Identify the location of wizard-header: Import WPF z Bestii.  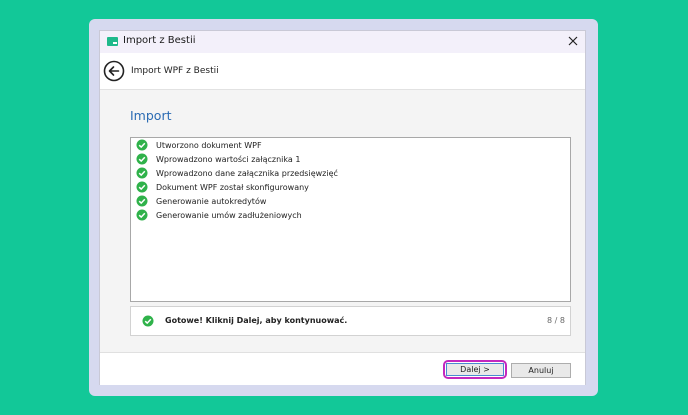
(342, 71).